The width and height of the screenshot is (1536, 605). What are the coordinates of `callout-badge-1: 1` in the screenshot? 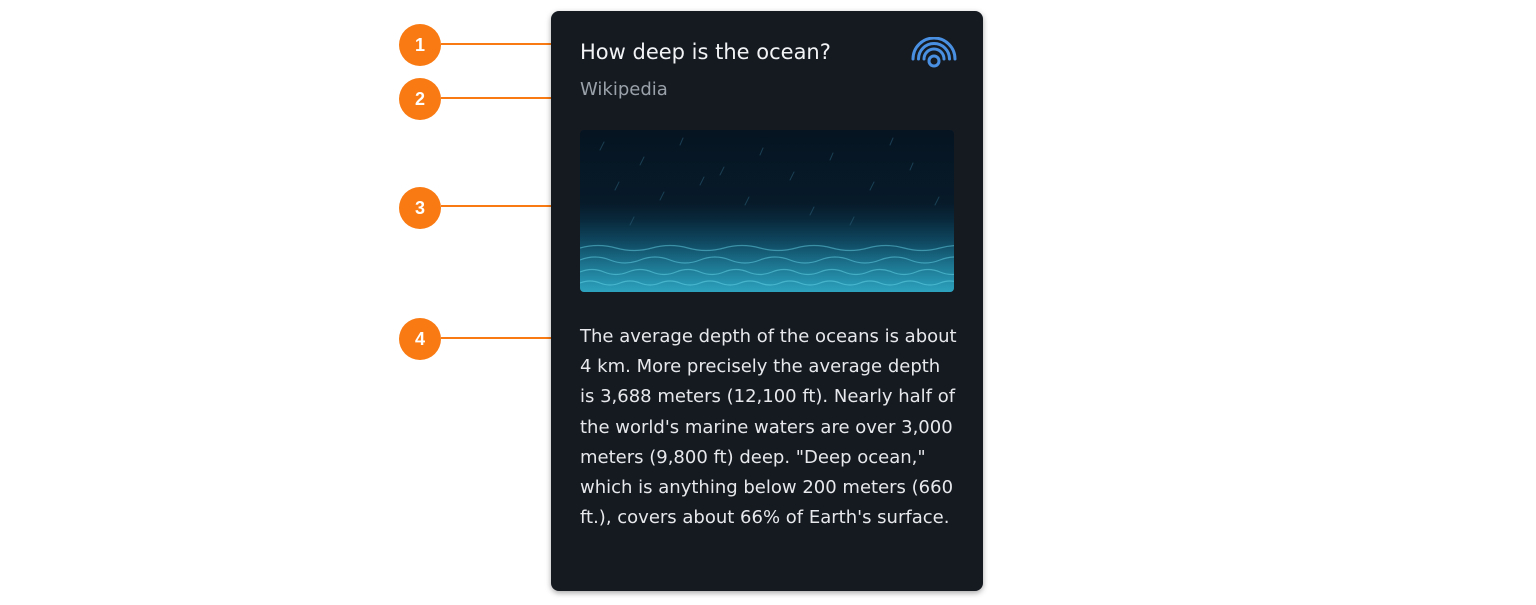 It's located at (420, 45).